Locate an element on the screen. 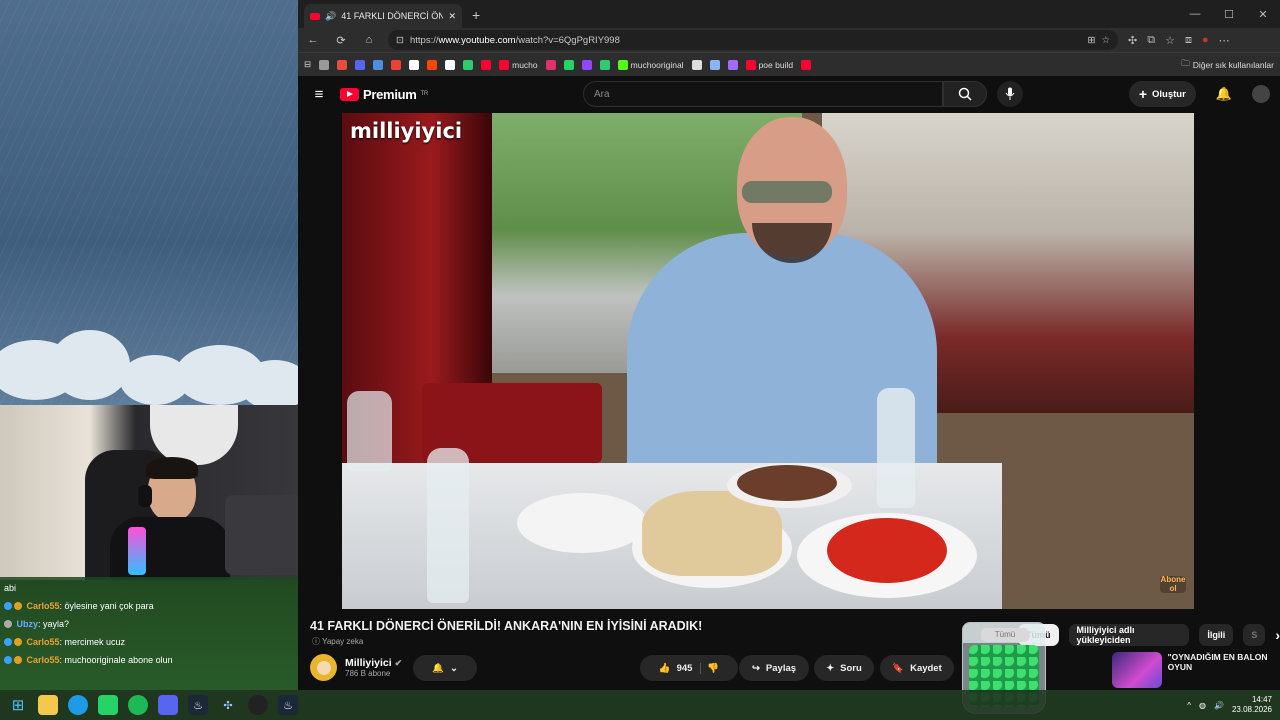 This screenshot has height=720, width=1280. create-button: + Oluştur is located at coordinates (1162, 94).